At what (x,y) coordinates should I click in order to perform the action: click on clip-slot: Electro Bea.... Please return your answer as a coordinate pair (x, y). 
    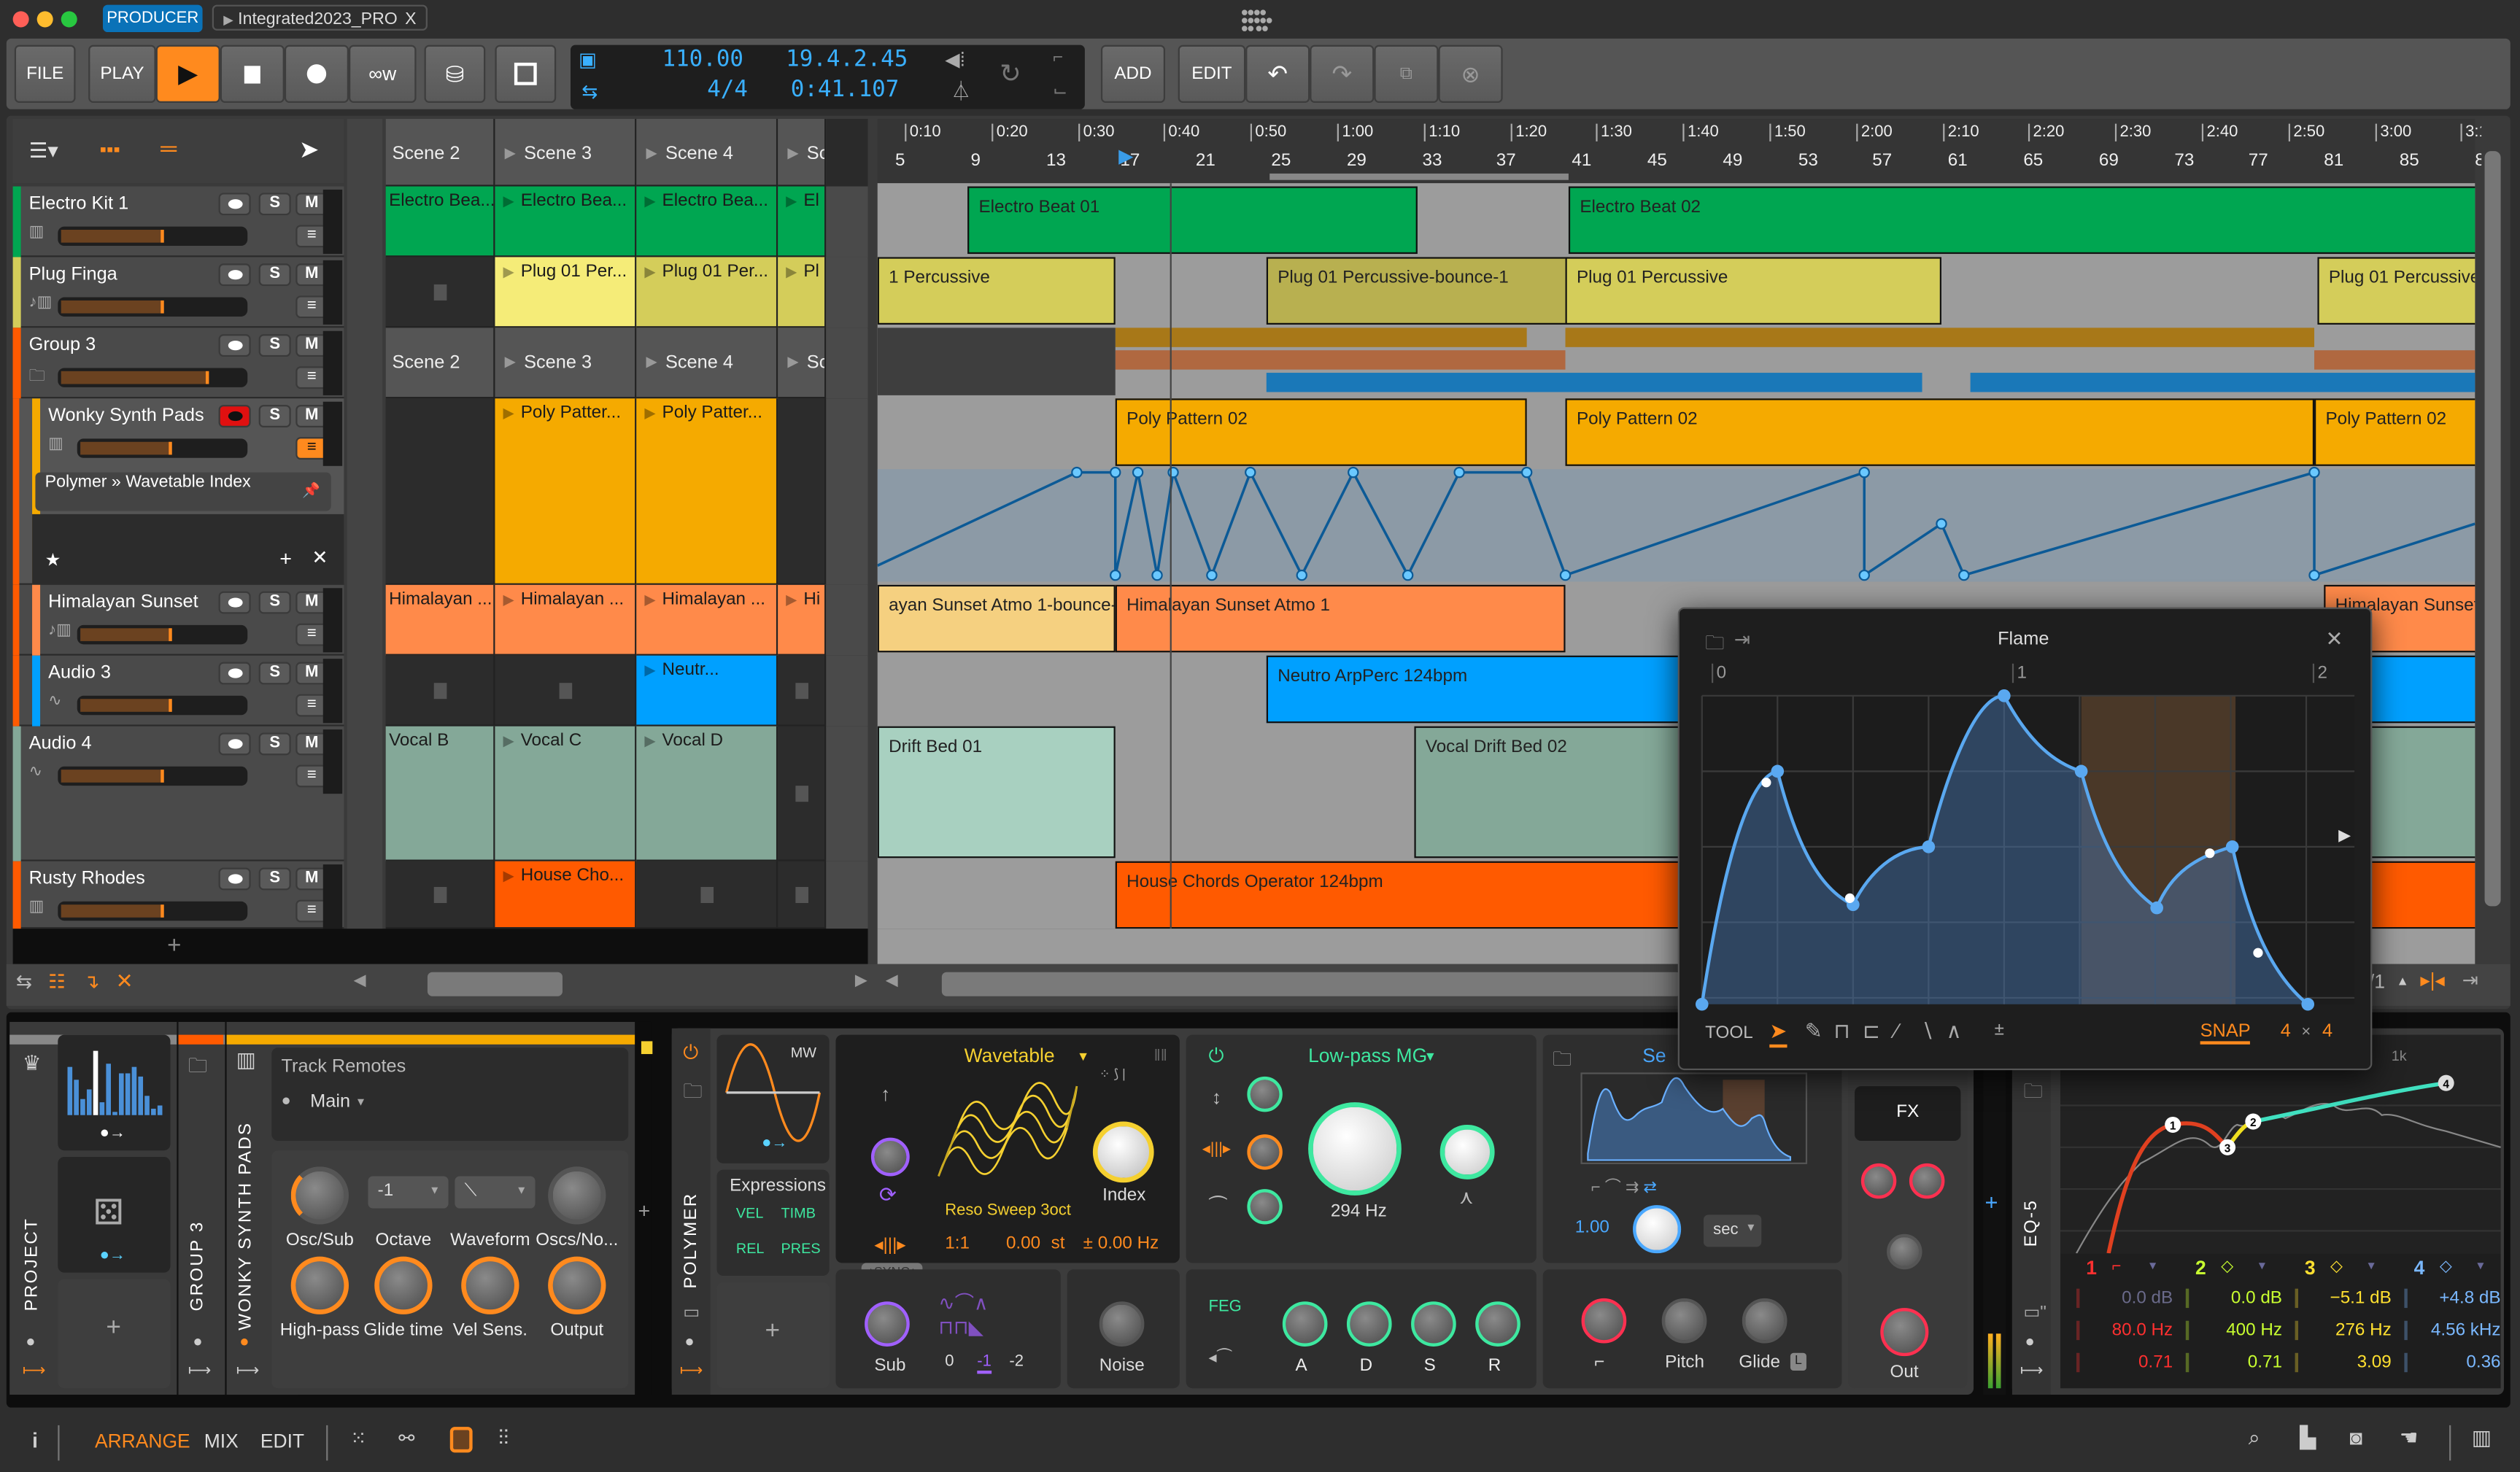
    Looking at the image, I should click on (440, 221).